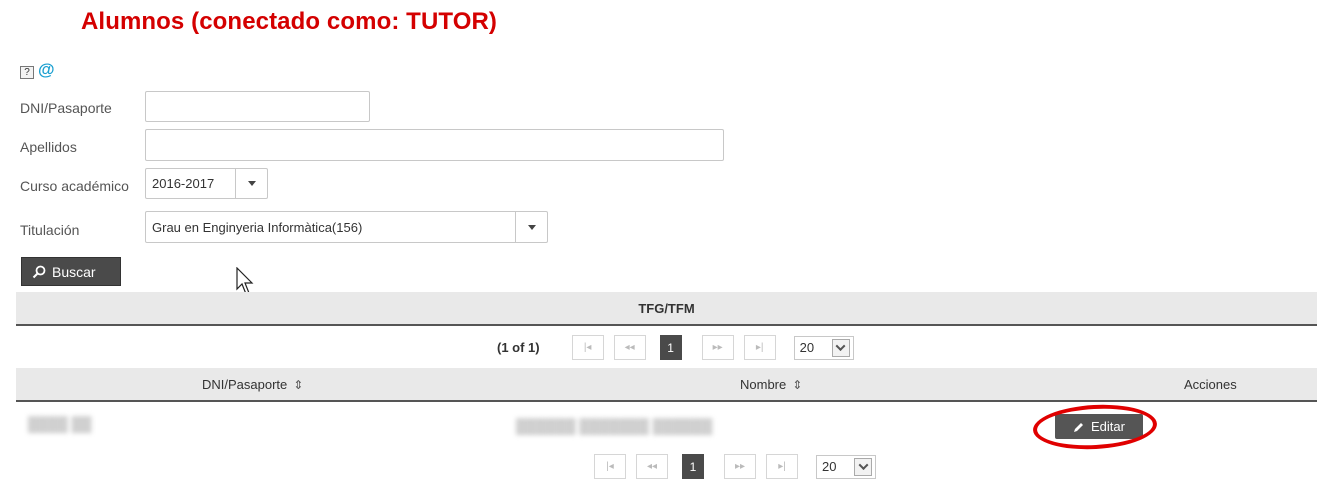 The height and width of the screenshot is (479, 1317). Describe the element at coordinates (666, 385) in the screenshot. I see `table-header: DNI/Pasaporte ⇕ Nombre ⇕ Acciones` at that location.